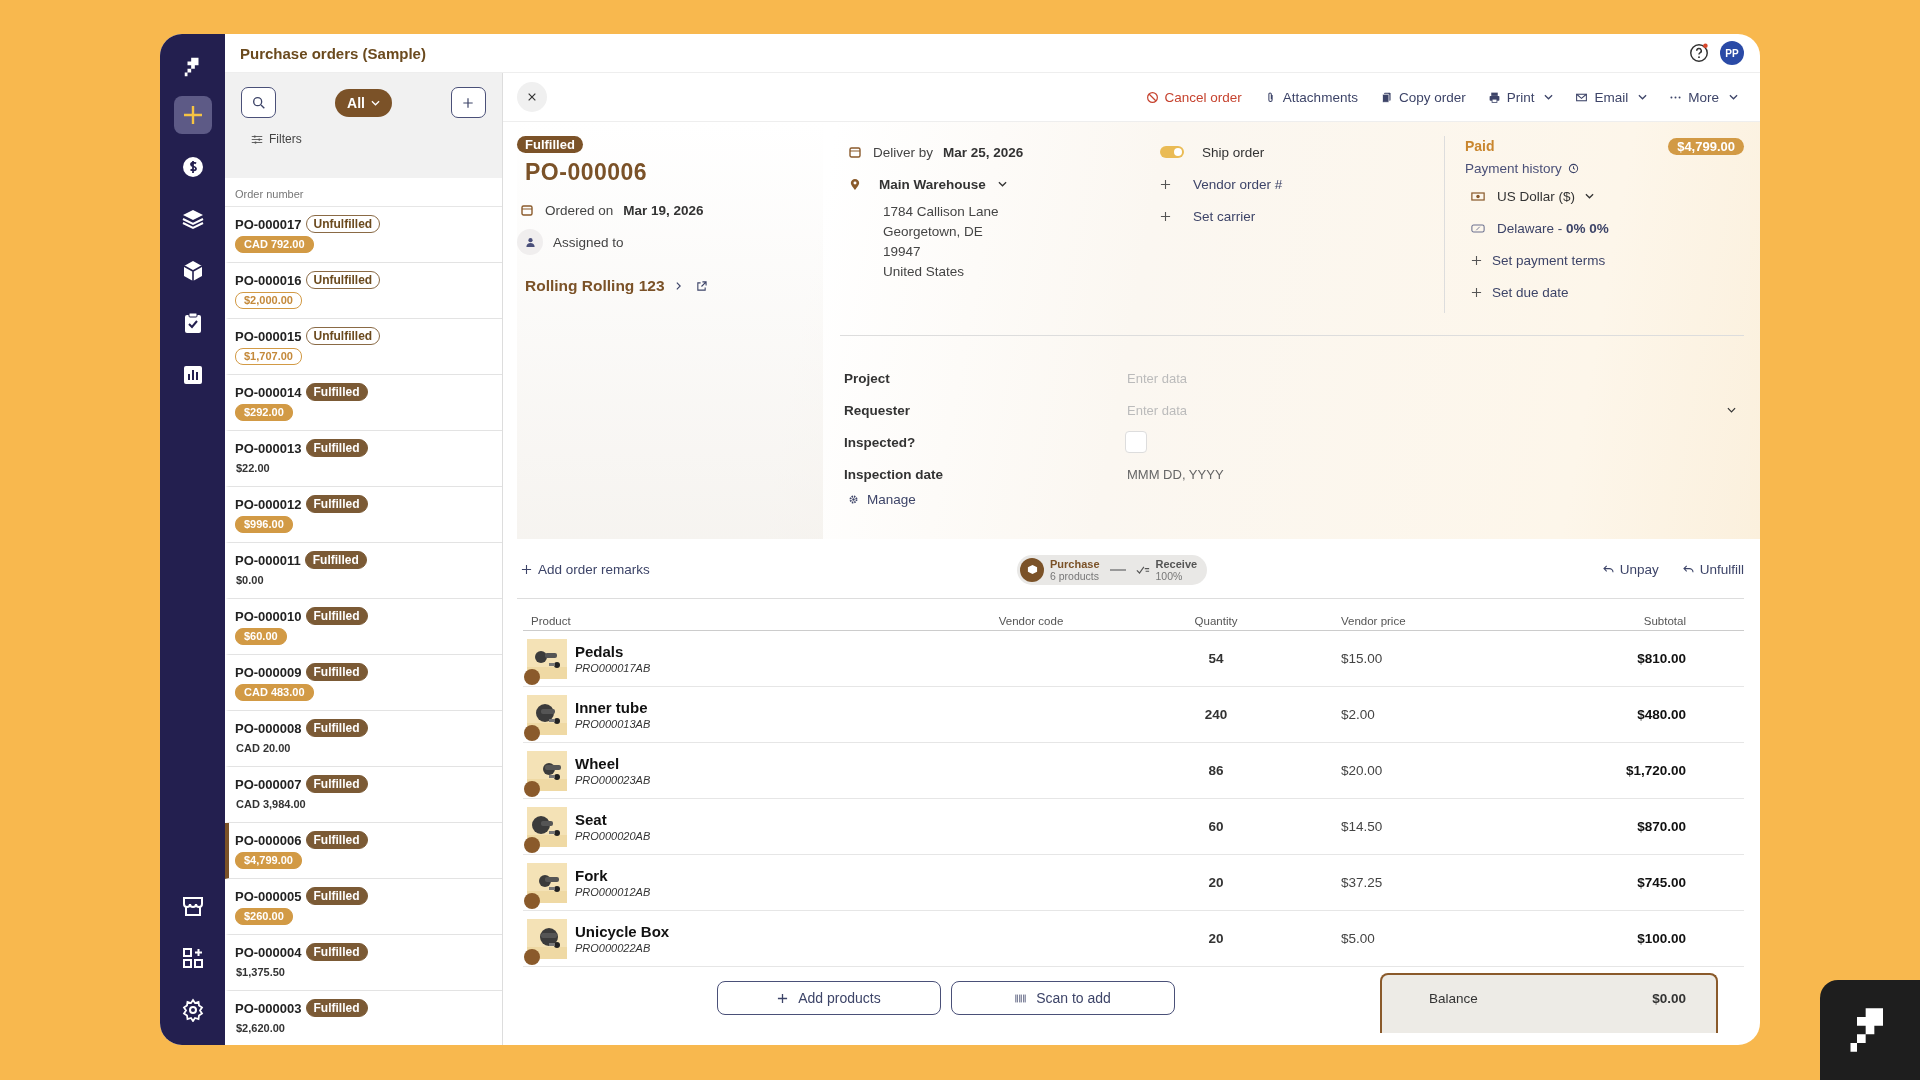 The width and height of the screenshot is (1920, 1080). Describe the element at coordinates (855, 184) in the screenshot. I see `pin-icon` at that location.